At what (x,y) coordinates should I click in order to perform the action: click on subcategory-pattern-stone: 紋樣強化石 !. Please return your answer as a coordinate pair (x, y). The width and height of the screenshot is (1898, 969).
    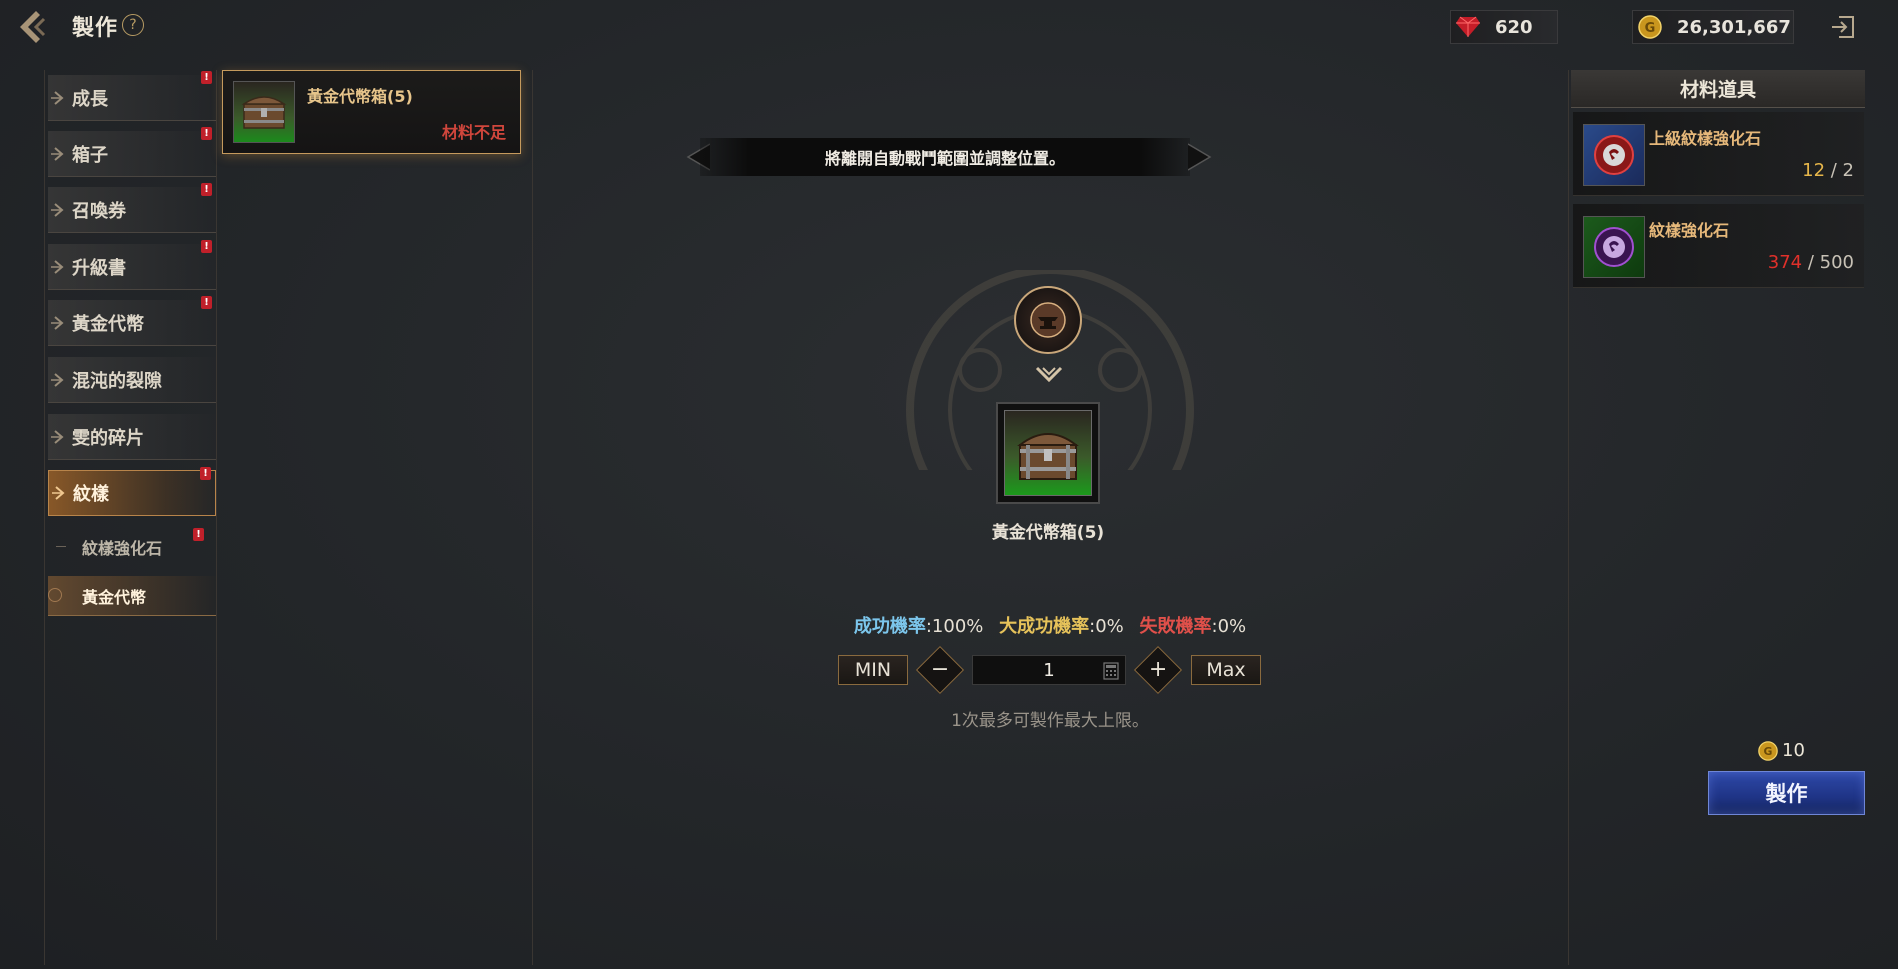
    Looking at the image, I should click on (132, 547).